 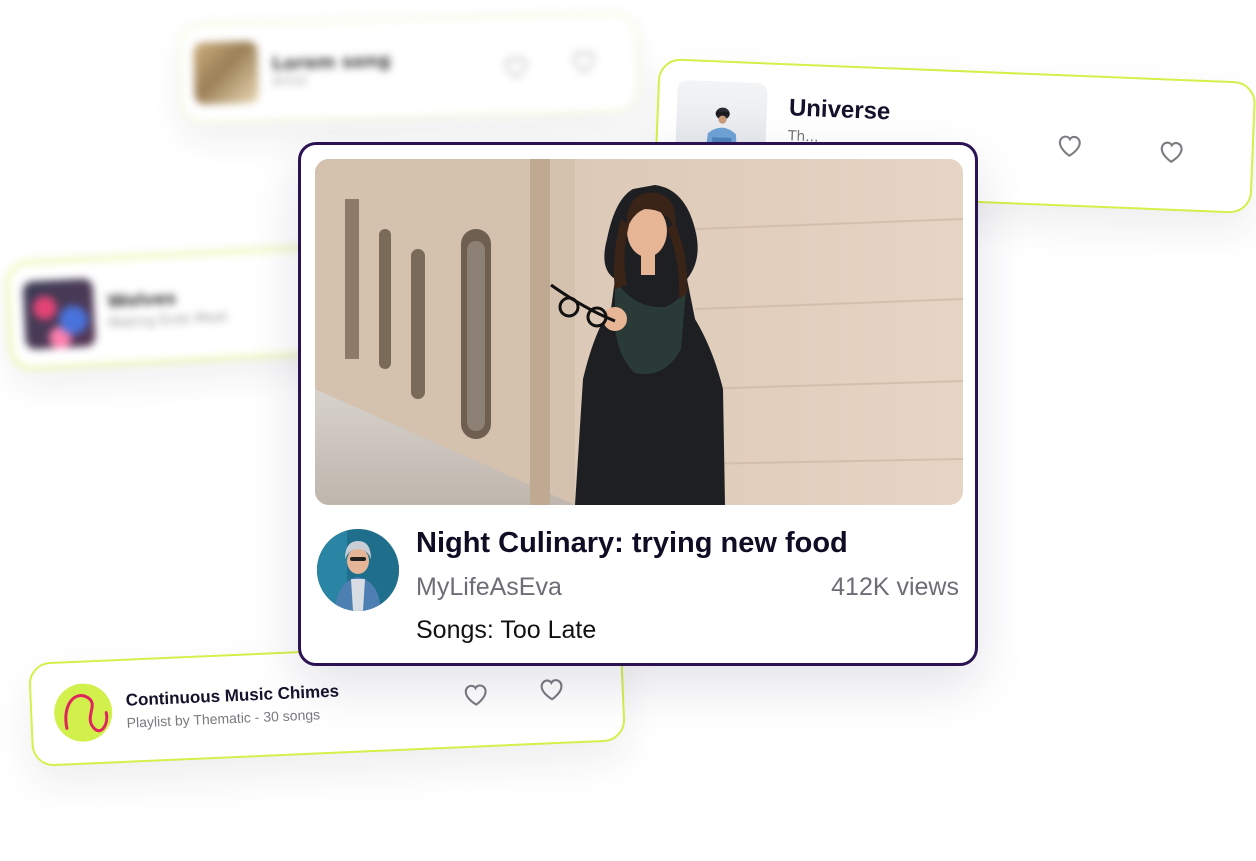 I want to click on song-name: Too Late, so click(x=548, y=630).